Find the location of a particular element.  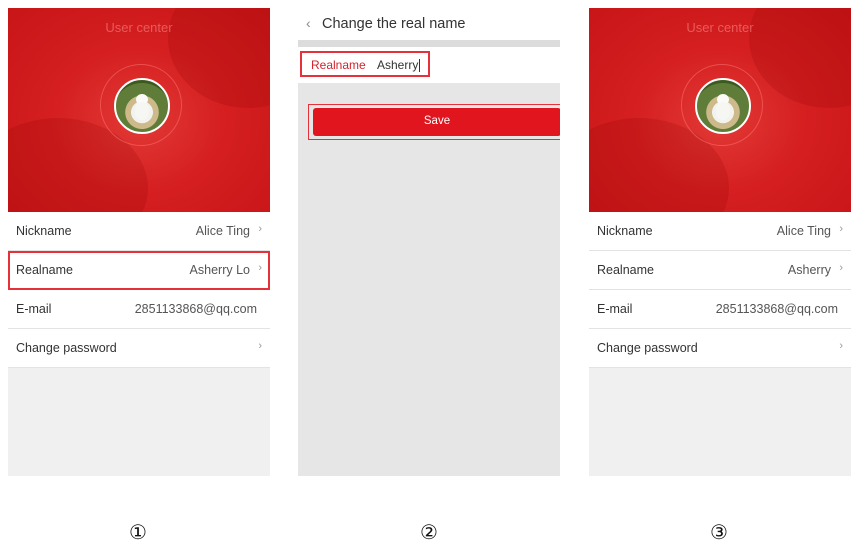

save-button: Save is located at coordinates (436, 122).